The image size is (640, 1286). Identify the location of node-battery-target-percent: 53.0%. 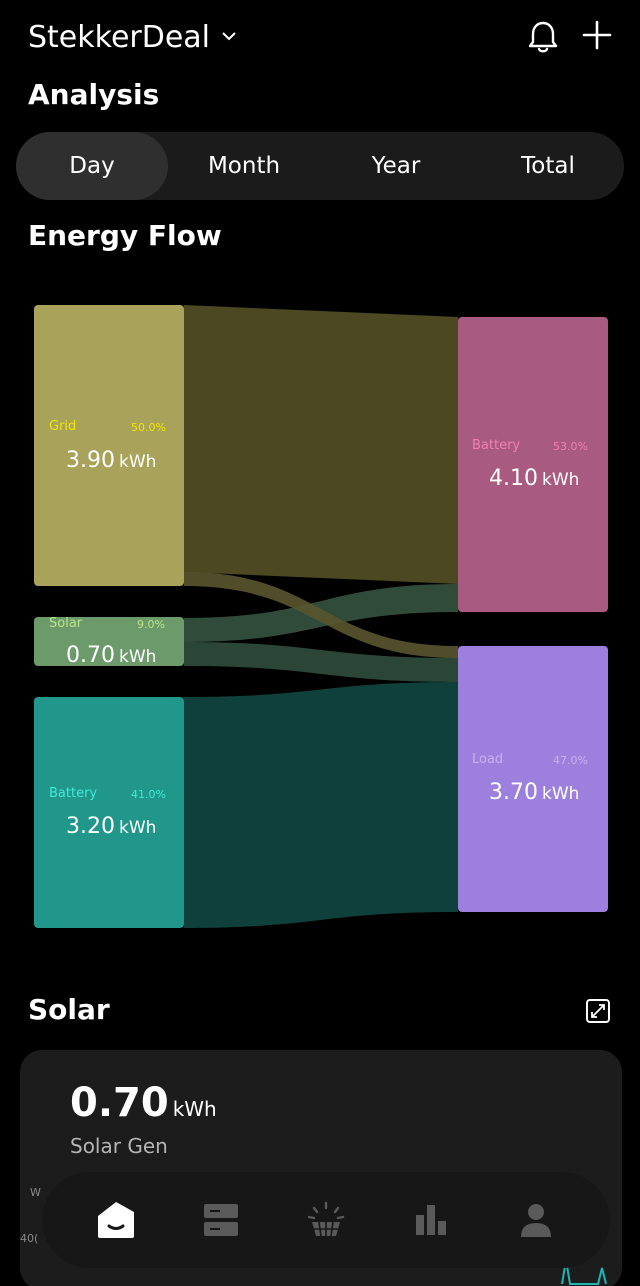
(570, 446).